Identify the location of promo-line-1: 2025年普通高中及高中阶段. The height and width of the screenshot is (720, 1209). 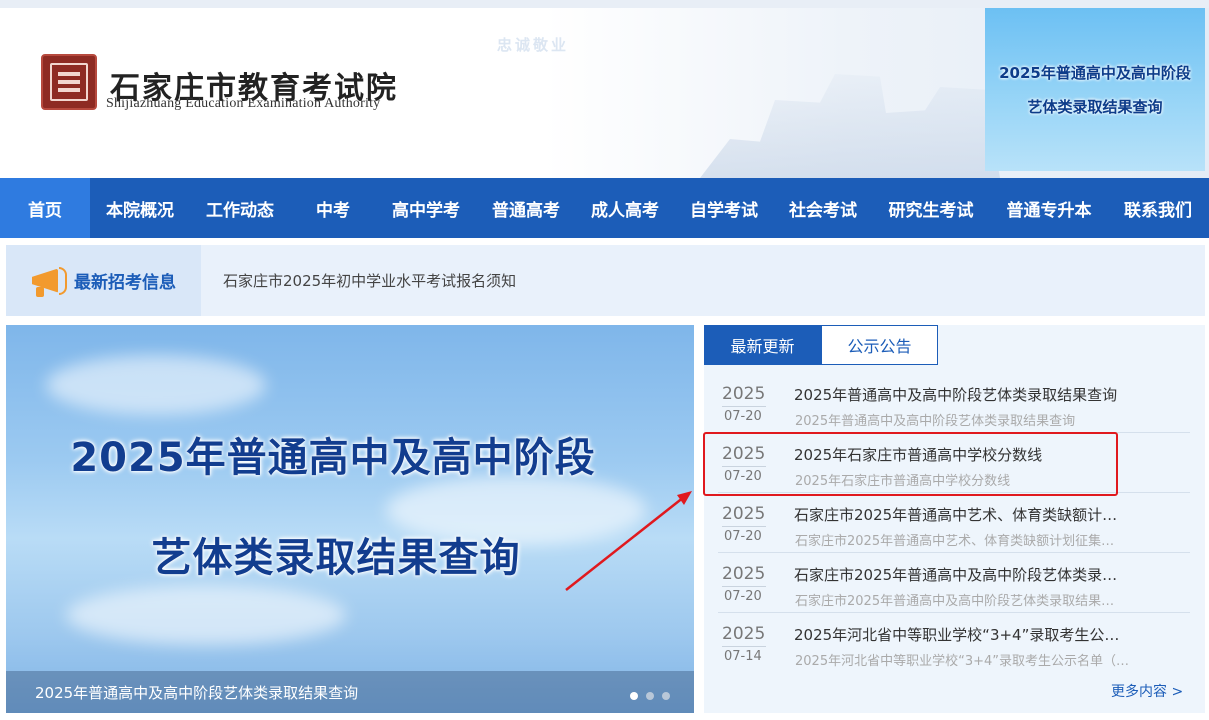
(1095, 72).